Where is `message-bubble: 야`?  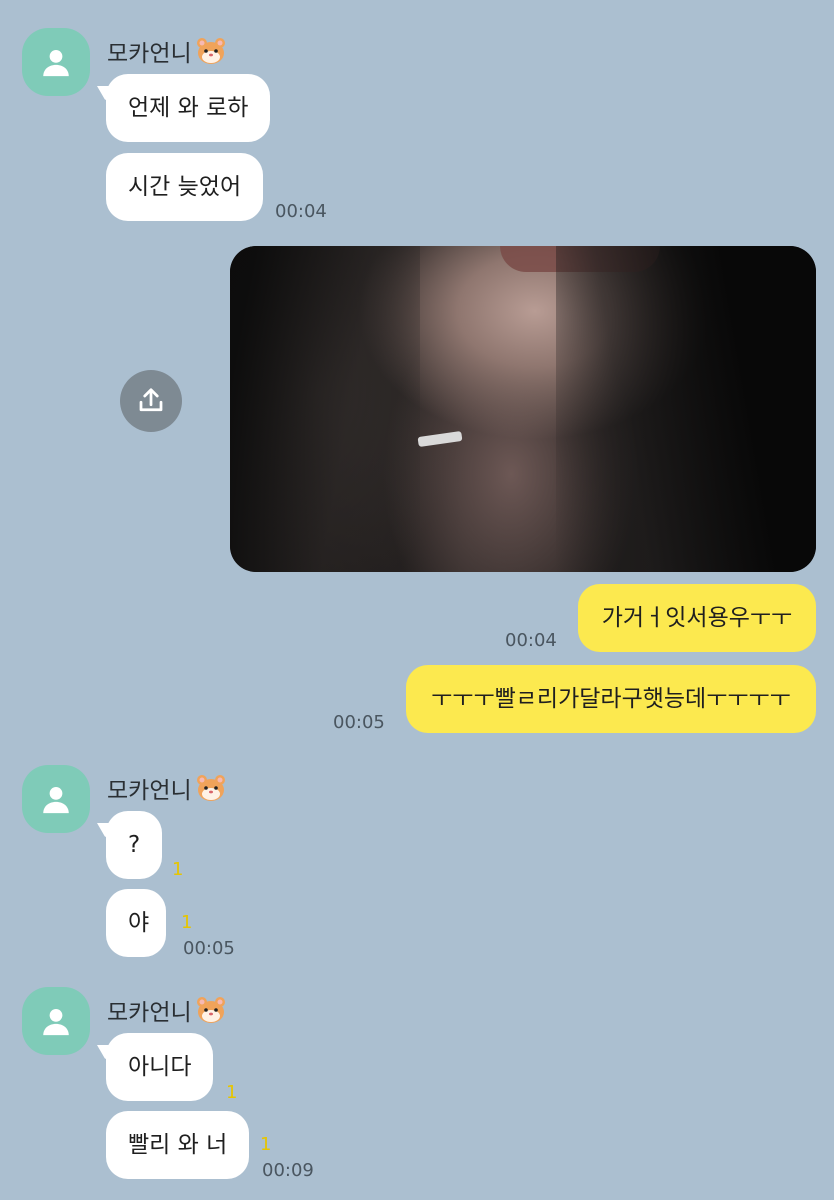 message-bubble: 야 is located at coordinates (136, 923).